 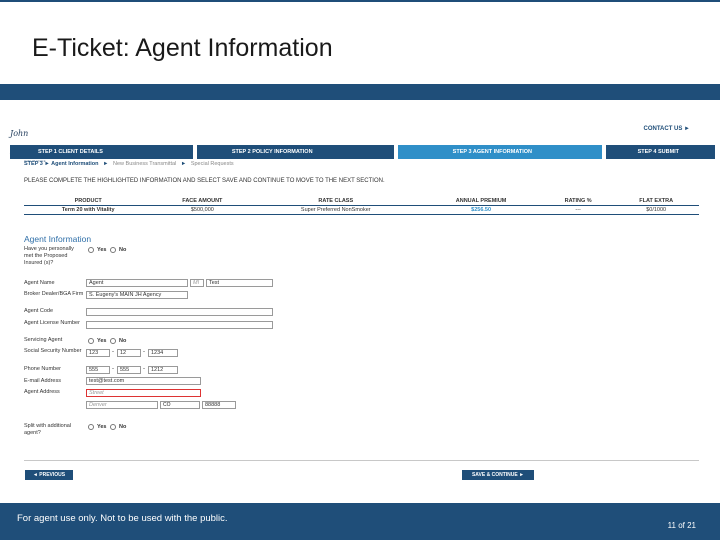 I want to click on met-no-radio, so click(x=113, y=250).